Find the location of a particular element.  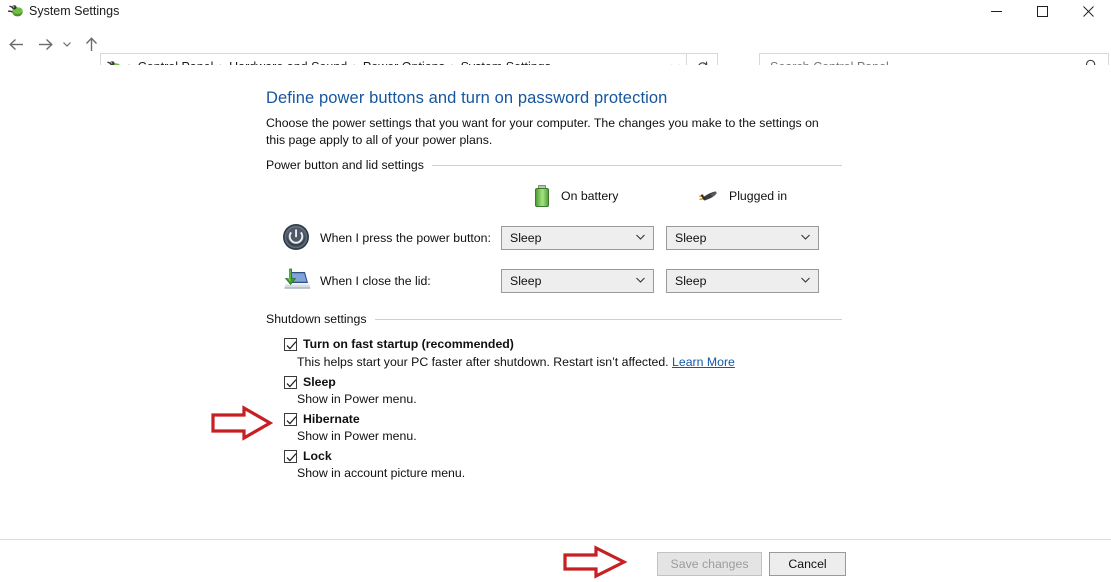

laptop-lid-icon is located at coordinates (296, 281).